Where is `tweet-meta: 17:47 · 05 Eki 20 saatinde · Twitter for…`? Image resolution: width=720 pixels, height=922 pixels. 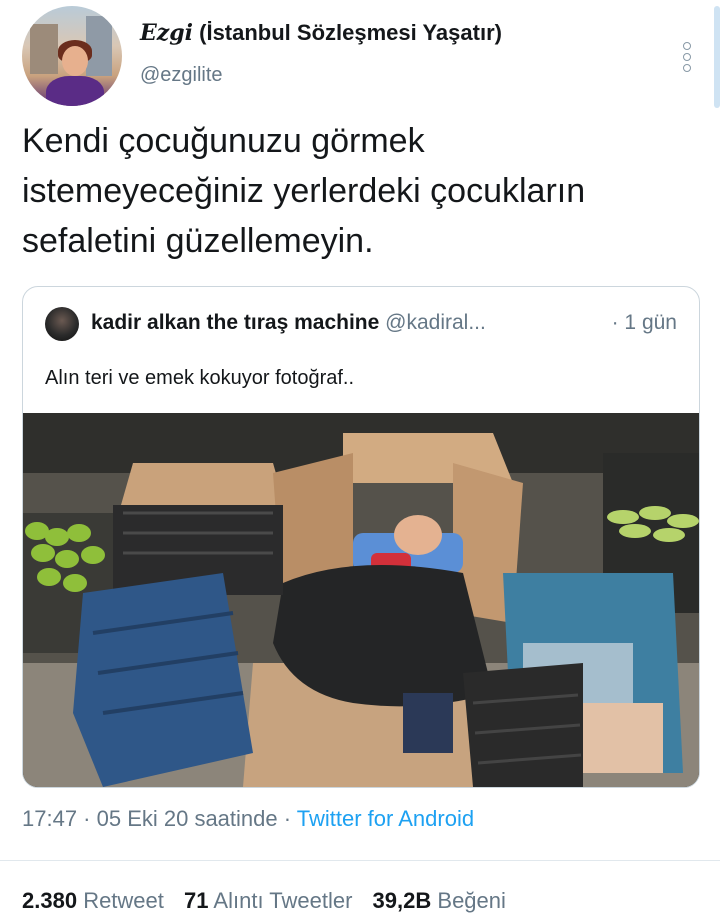
tweet-meta: 17:47 · 05 Eki 20 saatinde · Twitter for… is located at coordinates (248, 819).